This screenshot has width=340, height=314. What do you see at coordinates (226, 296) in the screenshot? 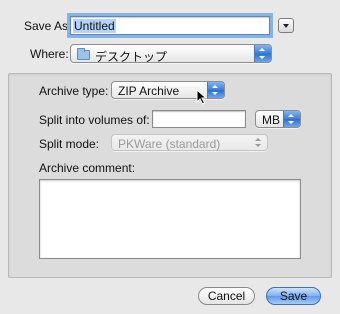
I see `cancel-button: Cancel` at bounding box center [226, 296].